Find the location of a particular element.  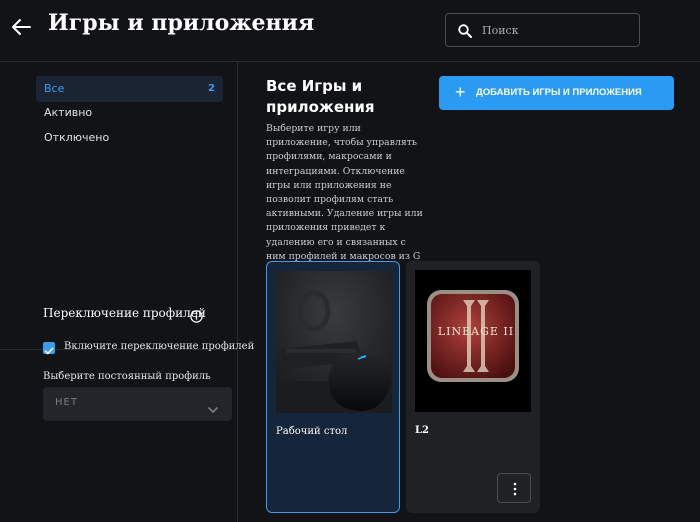

search-input is located at coordinates (557, 30).